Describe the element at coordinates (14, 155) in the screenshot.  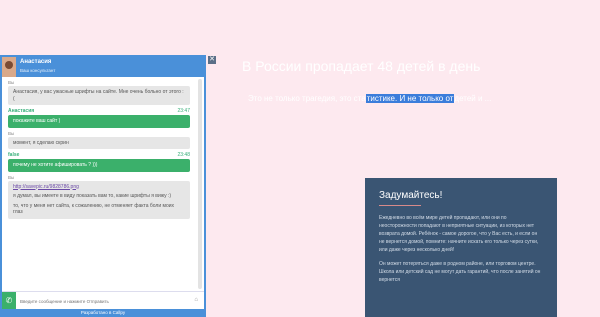
I see `message-author-name: false` at that location.